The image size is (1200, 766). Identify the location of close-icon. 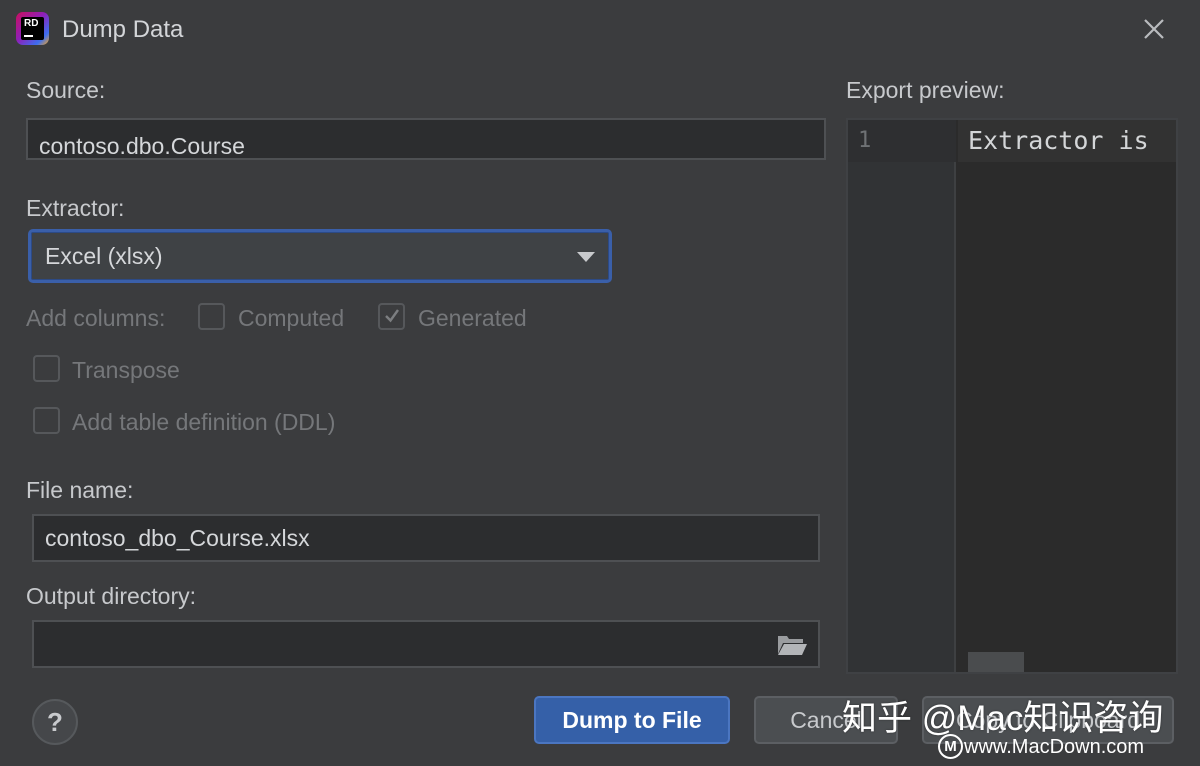
(1154, 29).